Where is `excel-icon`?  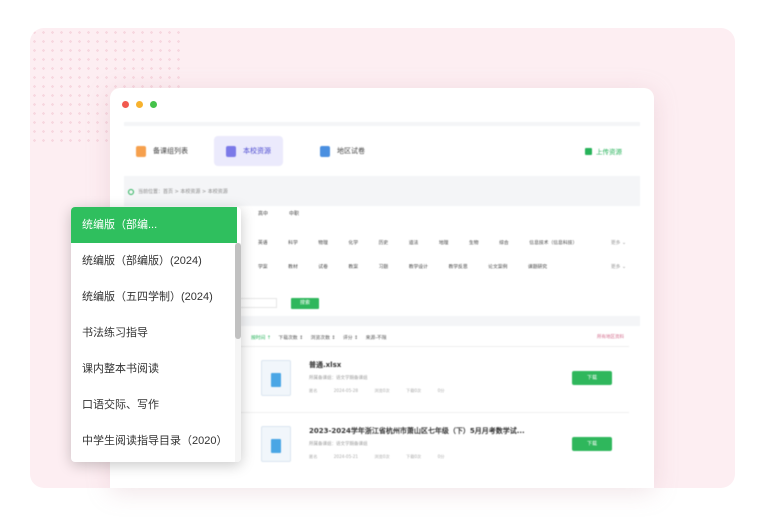
excel-icon is located at coordinates (276, 380).